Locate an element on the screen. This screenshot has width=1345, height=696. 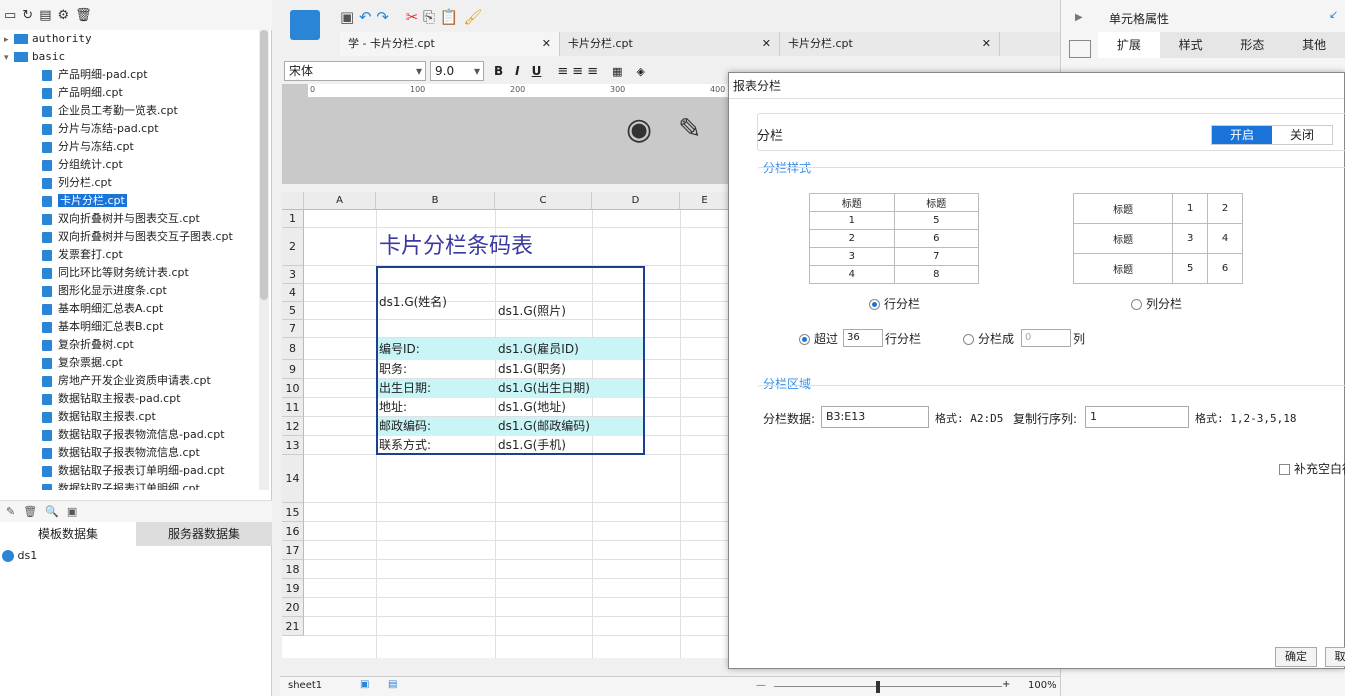
tree-file: 复杂折叠树.cpt is located at coordinates (129, 345).